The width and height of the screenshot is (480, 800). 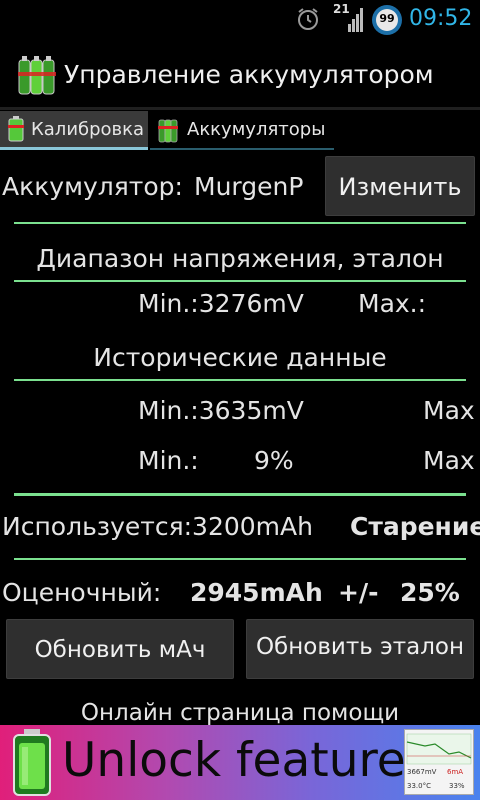 I want to click on battery-icon, so click(x=16, y=129).